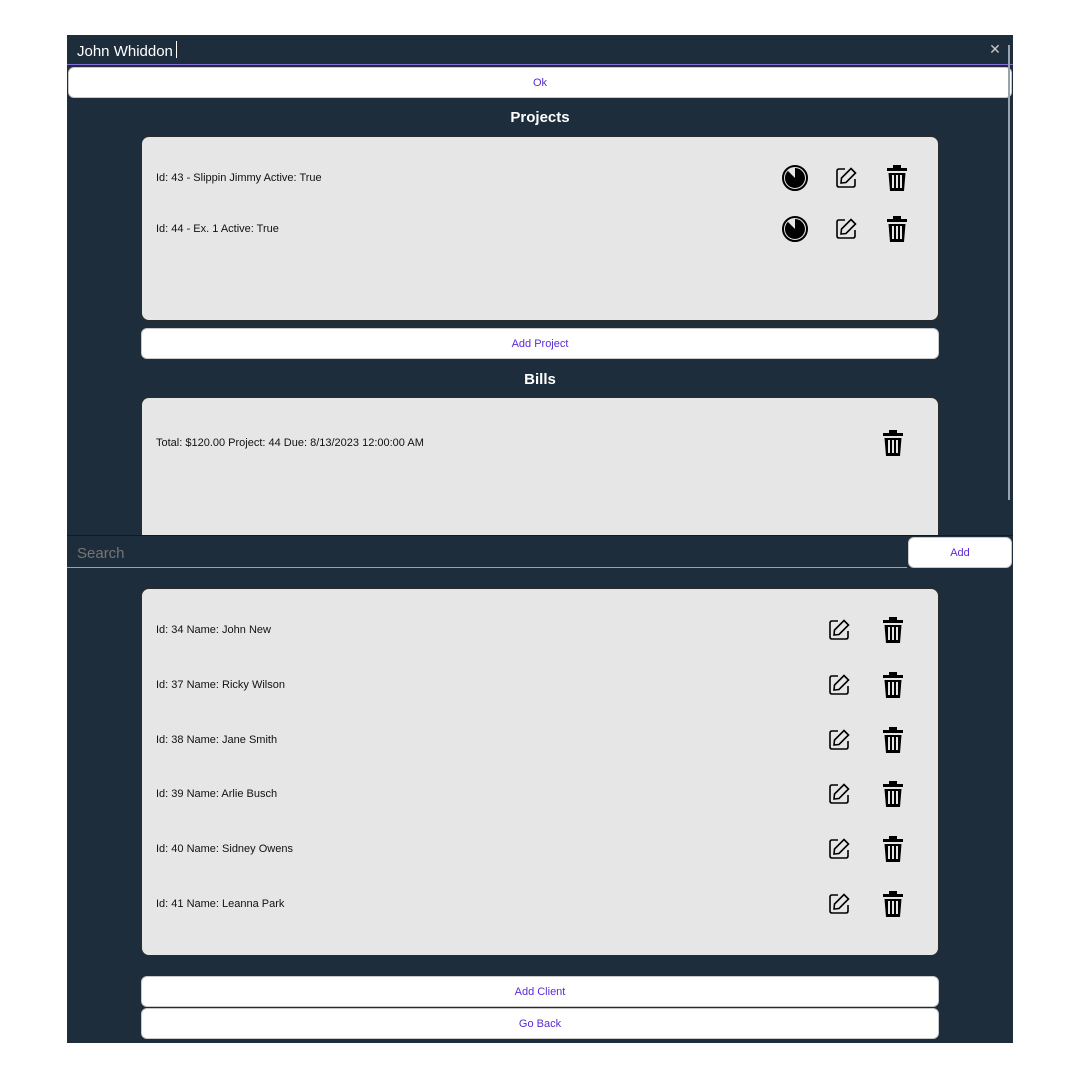 The image size is (1080, 1080). I want to click on client-row: Id: 34 Name: John New, so click(540, 630).